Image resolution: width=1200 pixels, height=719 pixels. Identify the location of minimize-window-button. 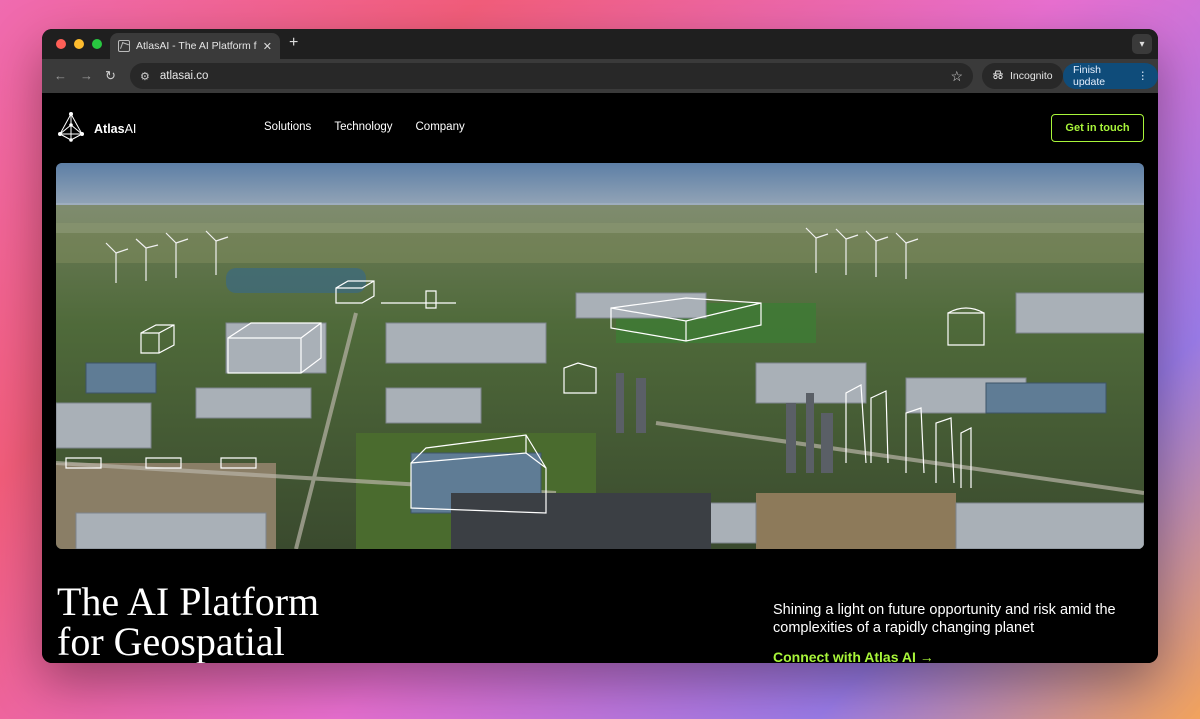
(79, 44).